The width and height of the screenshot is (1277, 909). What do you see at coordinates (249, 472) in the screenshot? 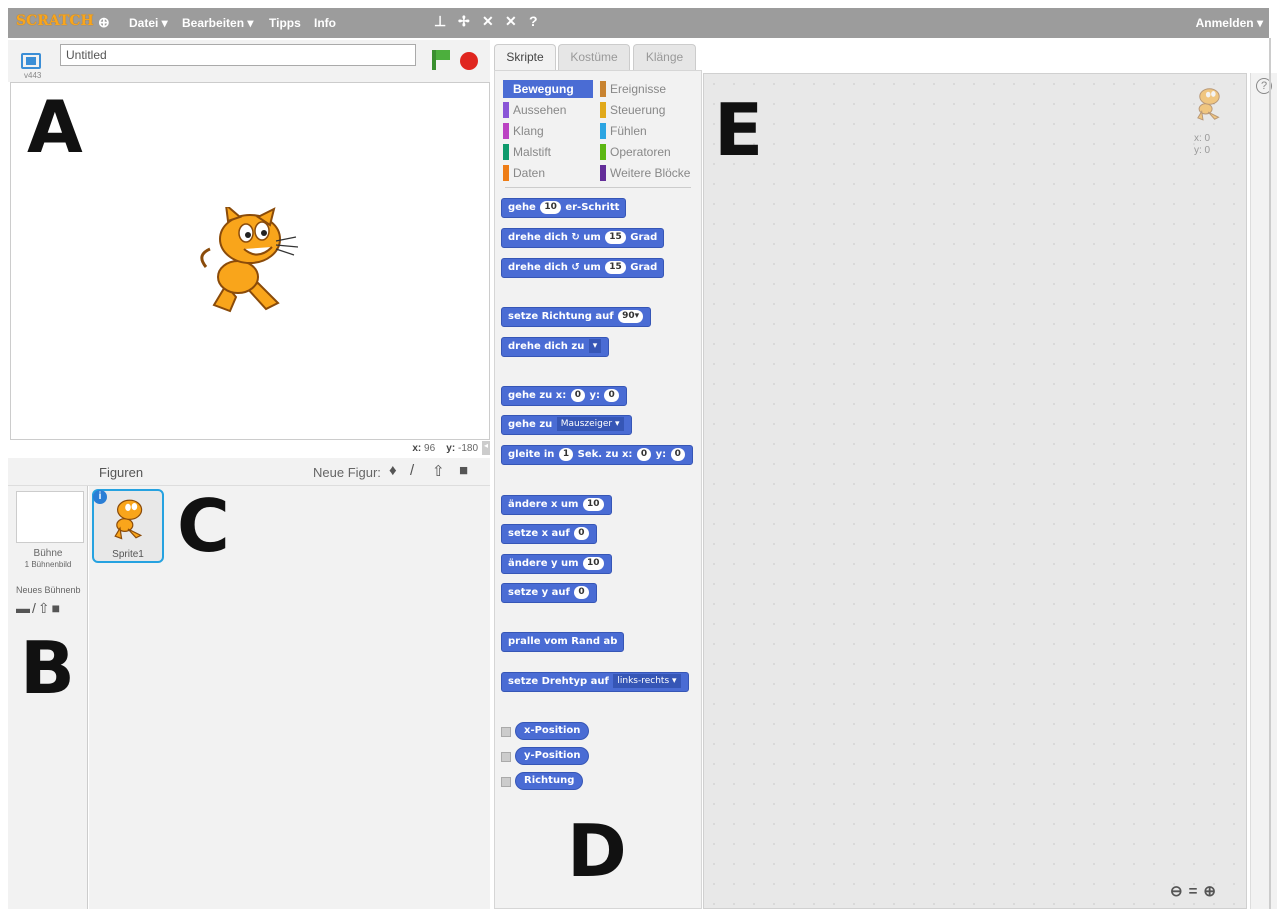
I see `sprite-pane-header: Figuren Neue Figur: ♦ / ⇧ ■` at bounding box center [249, 472].